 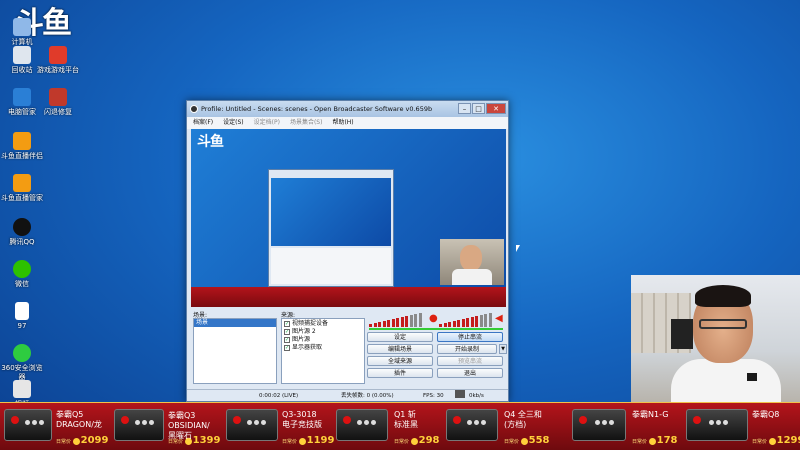 What do you see at coordinates (470, 361) in the screenshot?
I see `preview-stream-button: 预览串流` at bounding box center [470, 361].